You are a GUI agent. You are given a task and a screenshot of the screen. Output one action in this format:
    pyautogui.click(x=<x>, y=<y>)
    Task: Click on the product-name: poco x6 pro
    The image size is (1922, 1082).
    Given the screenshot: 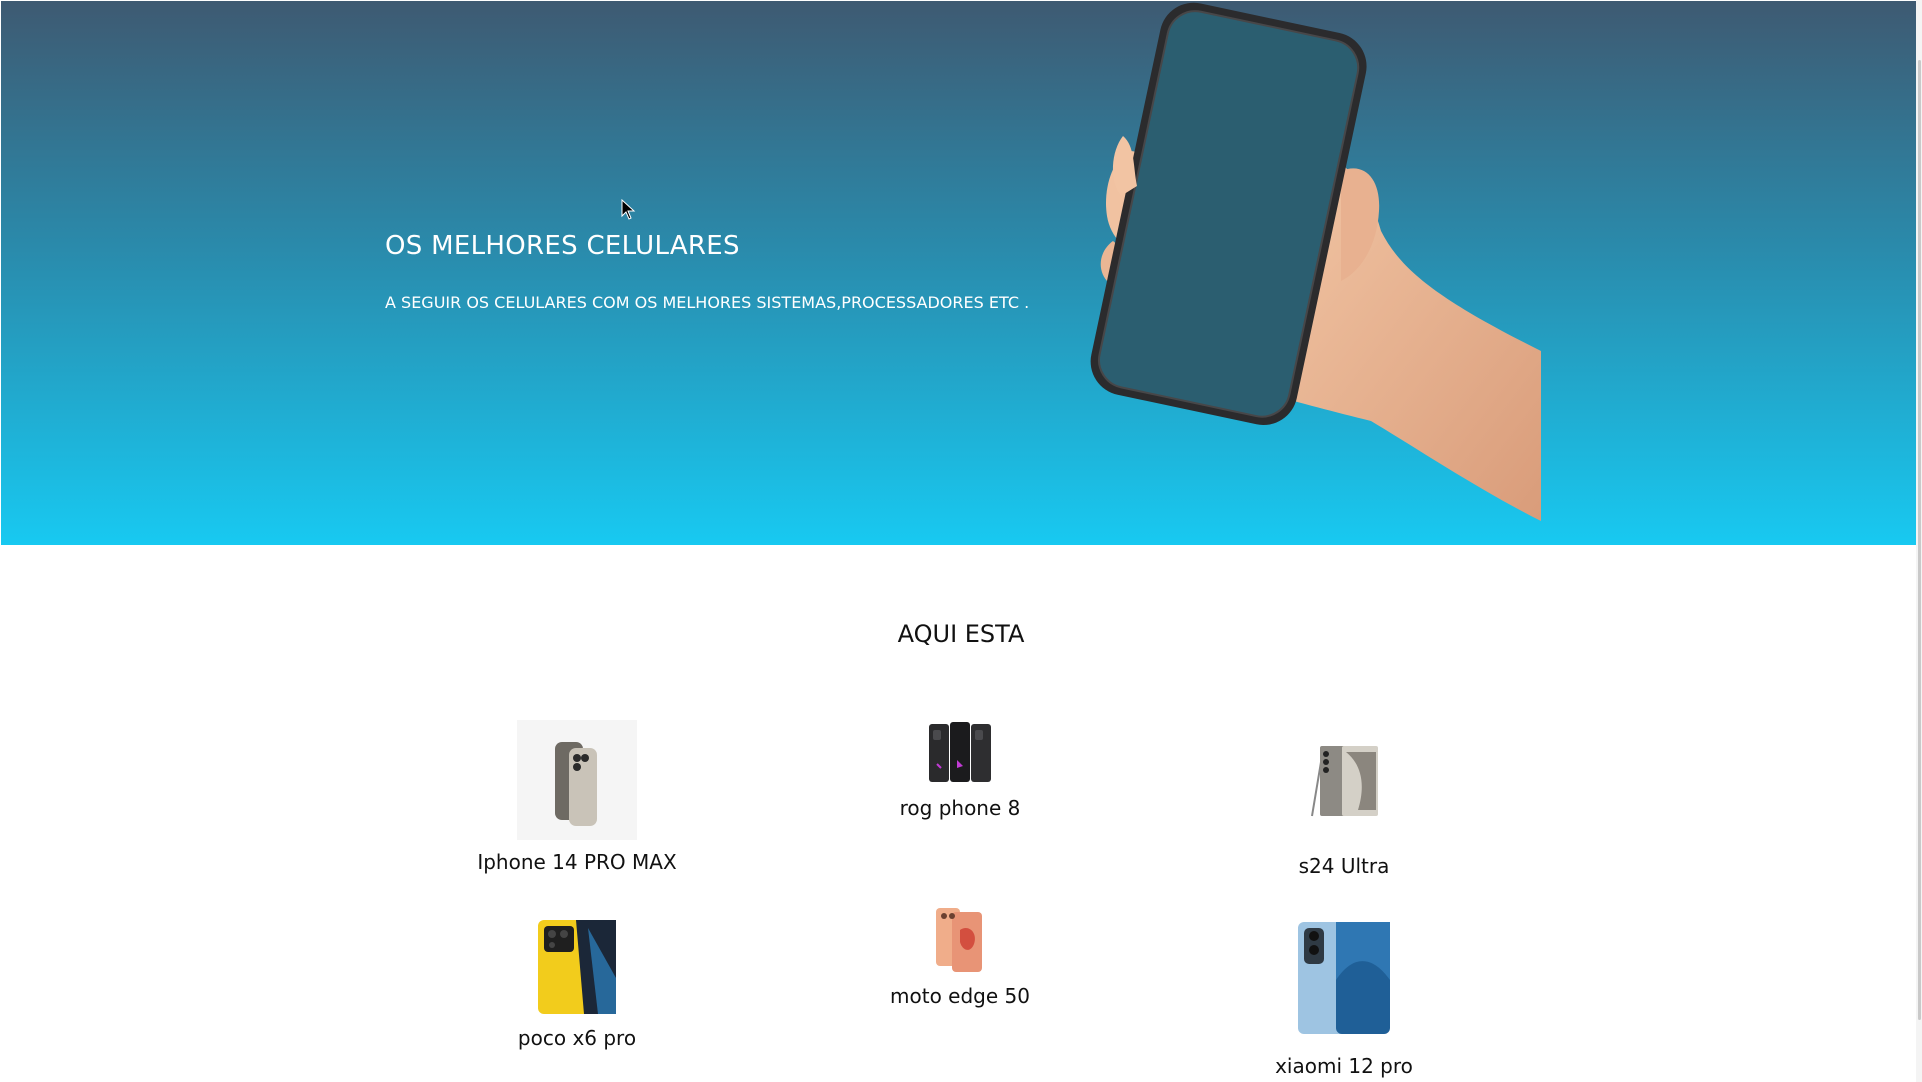 What is the action you would take?
    pyautogui.click(x=577, y=1038)
    